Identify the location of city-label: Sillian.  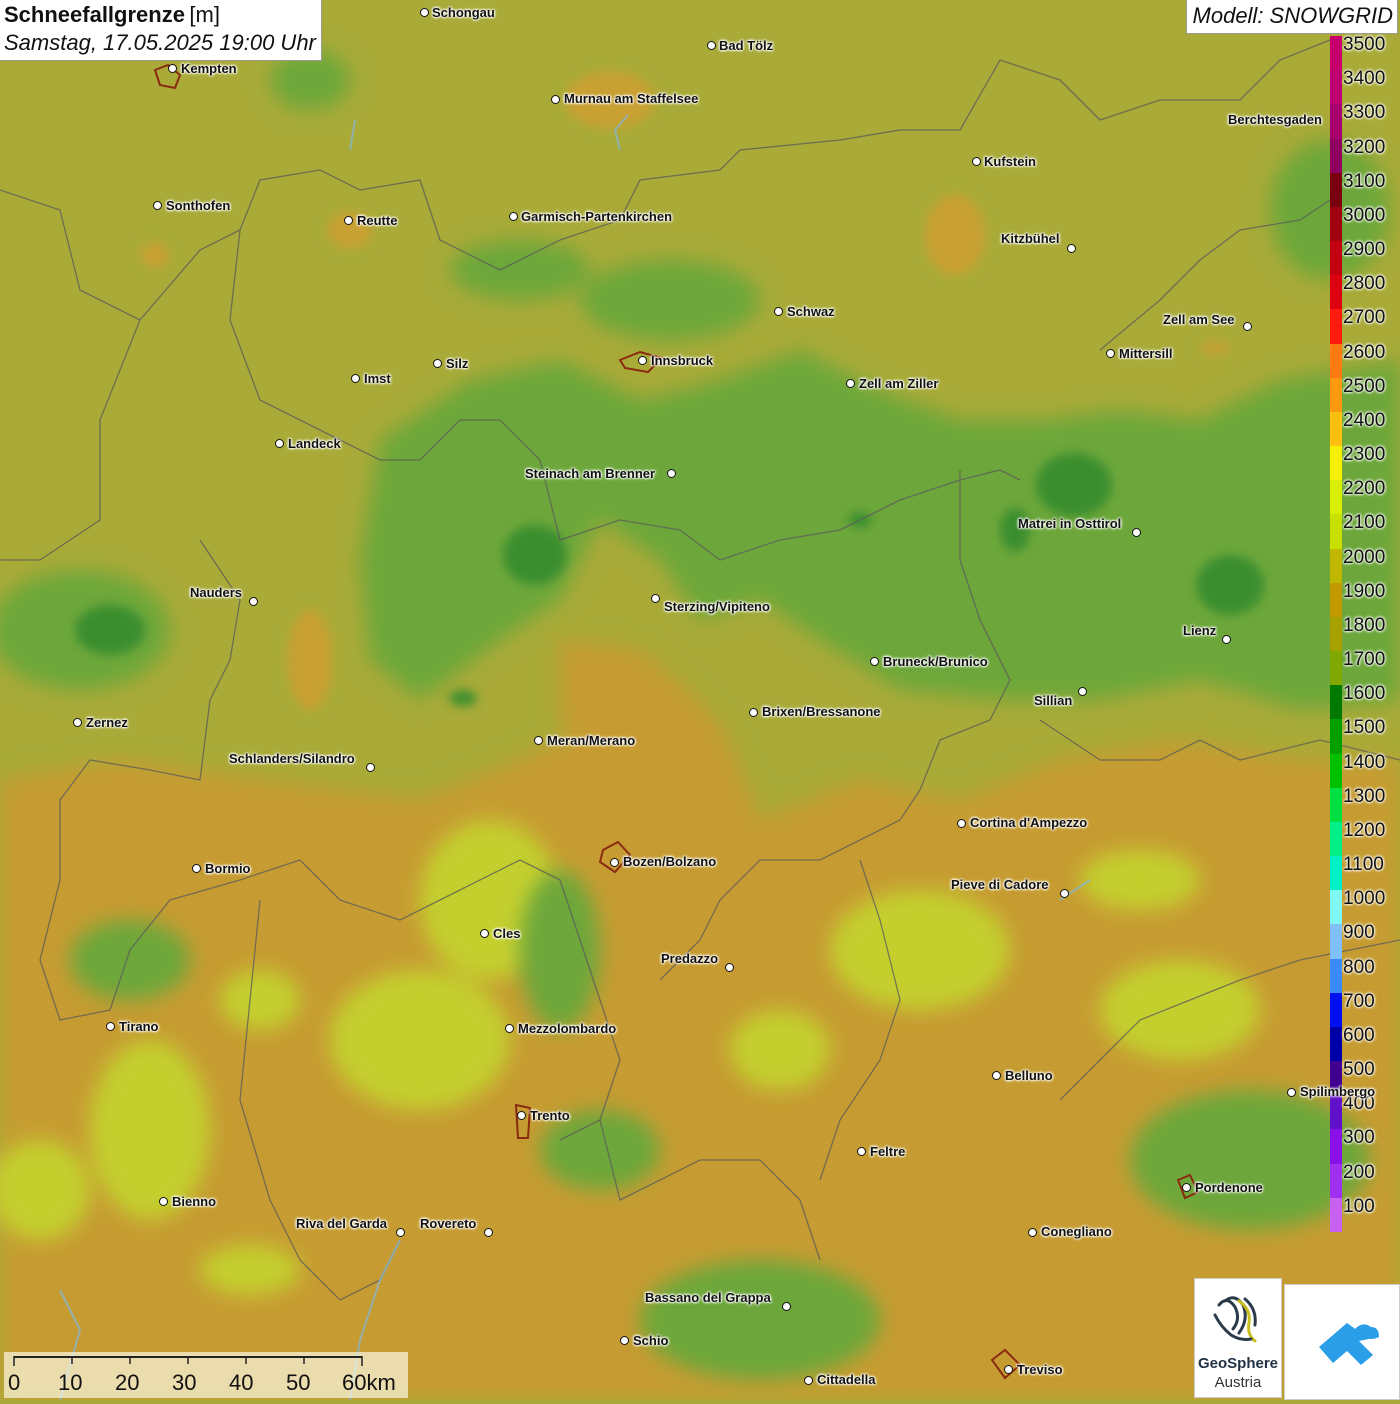
(1053, 700).